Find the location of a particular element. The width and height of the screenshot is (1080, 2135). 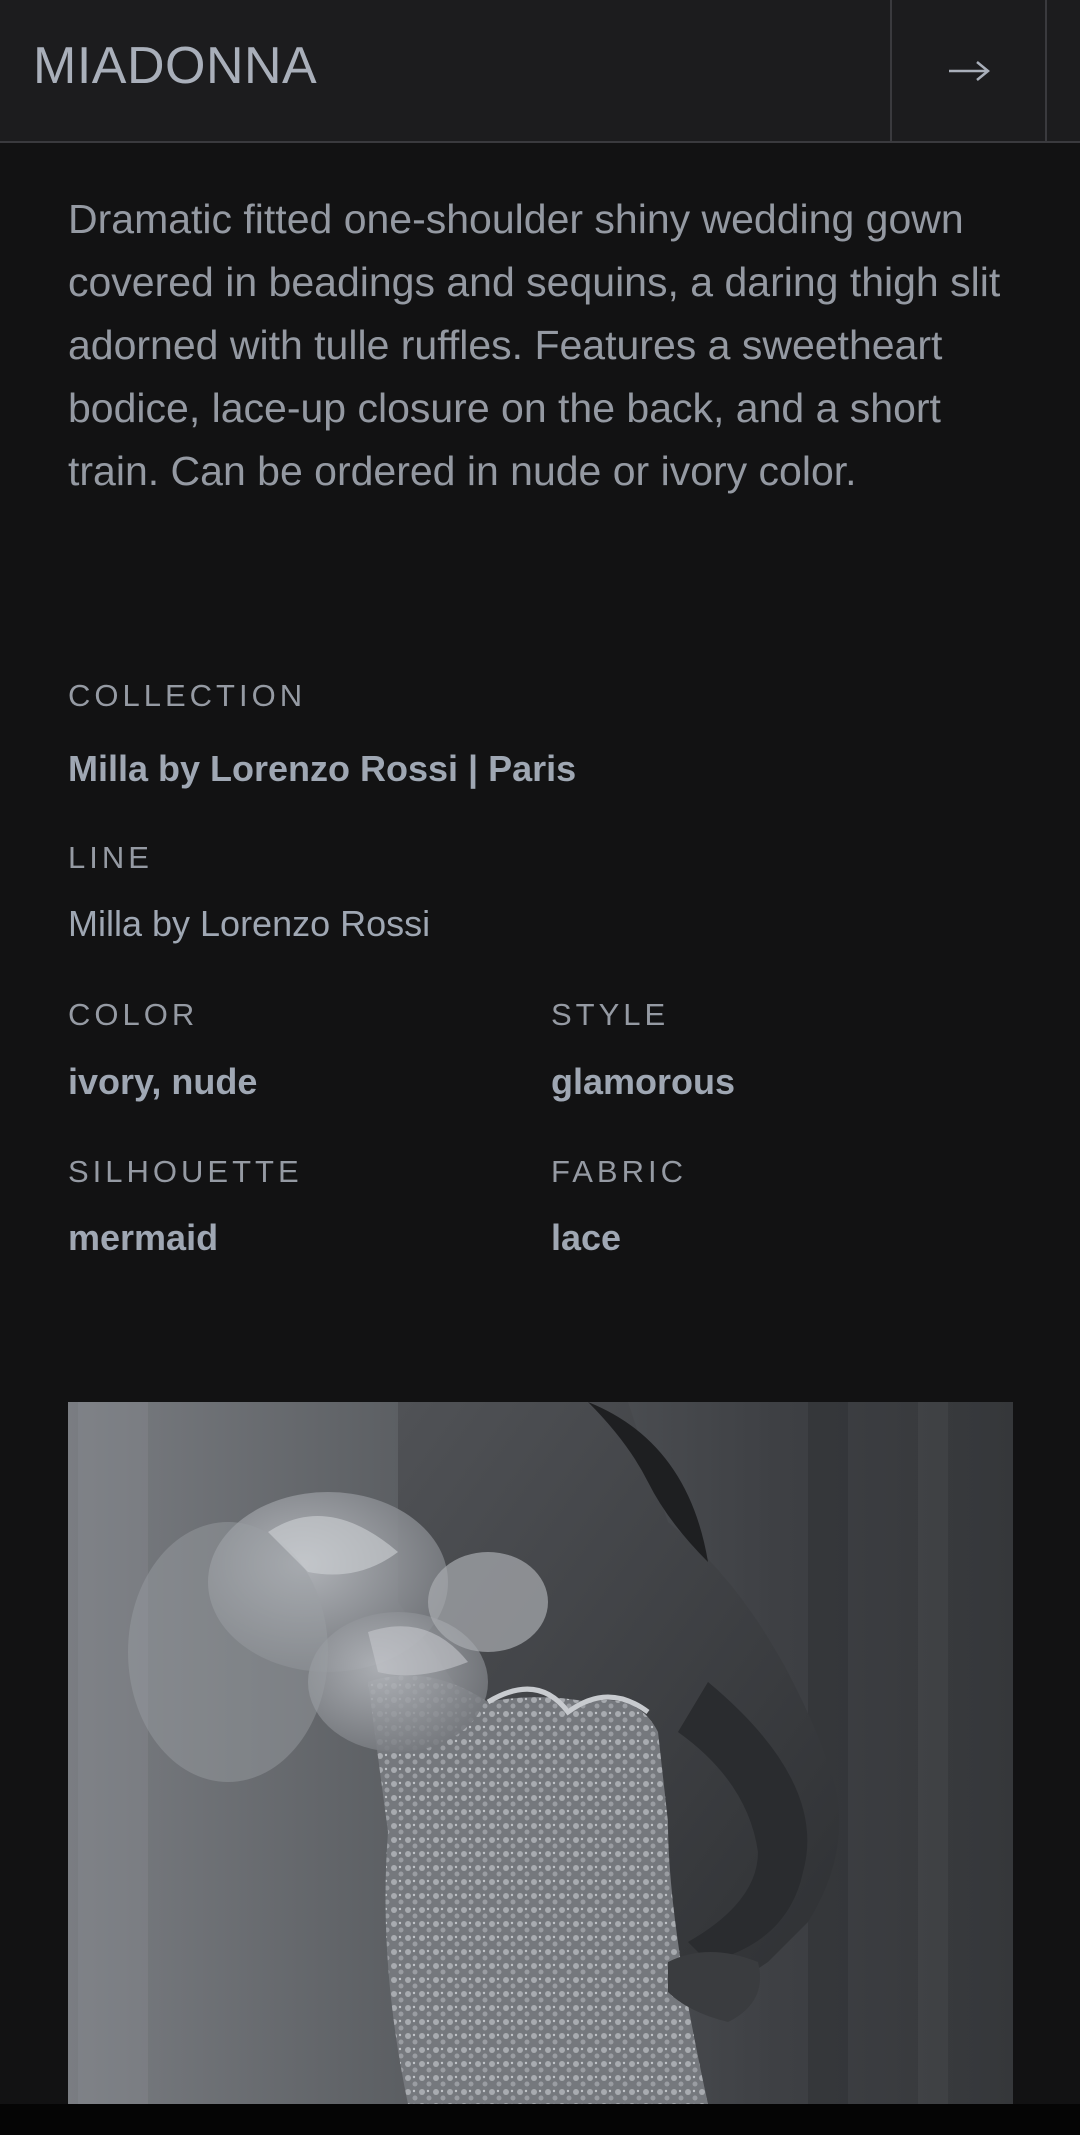

arrow-right-icon is located at coordinates (969, 70).